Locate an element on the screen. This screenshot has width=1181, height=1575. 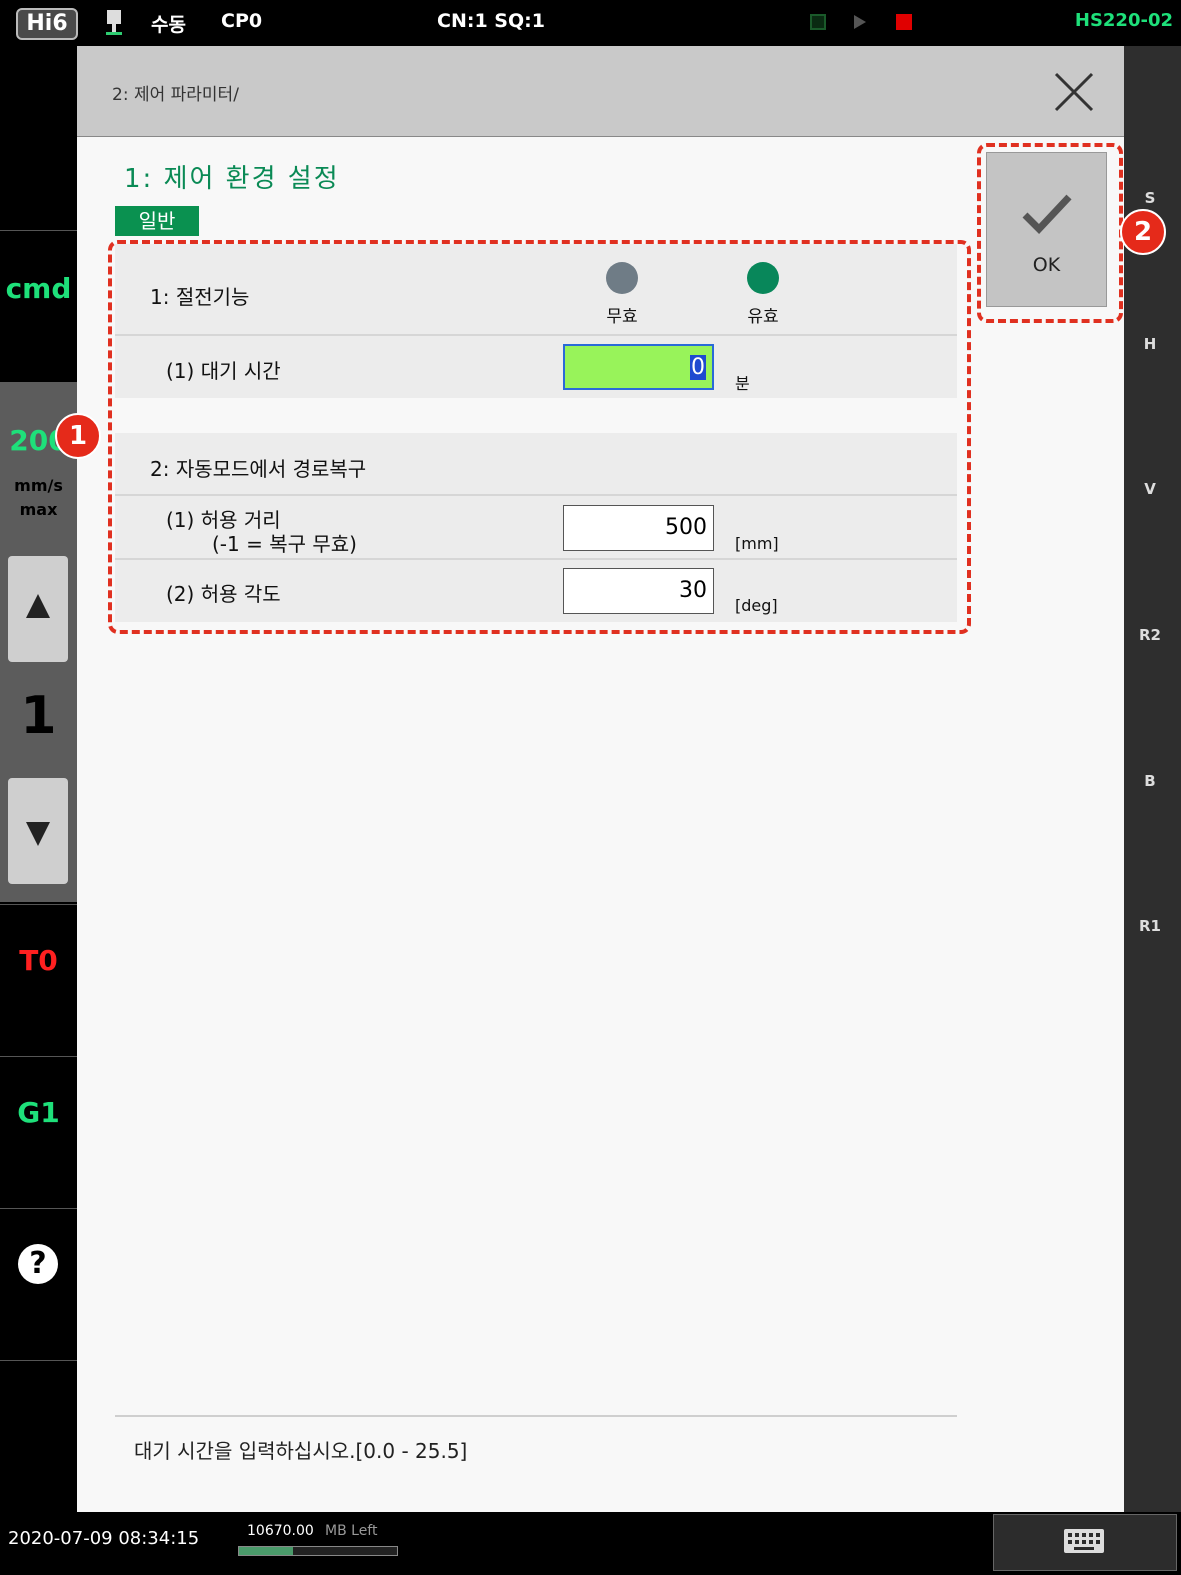
cmd-label: cmd is located at coordinates (38, 288).